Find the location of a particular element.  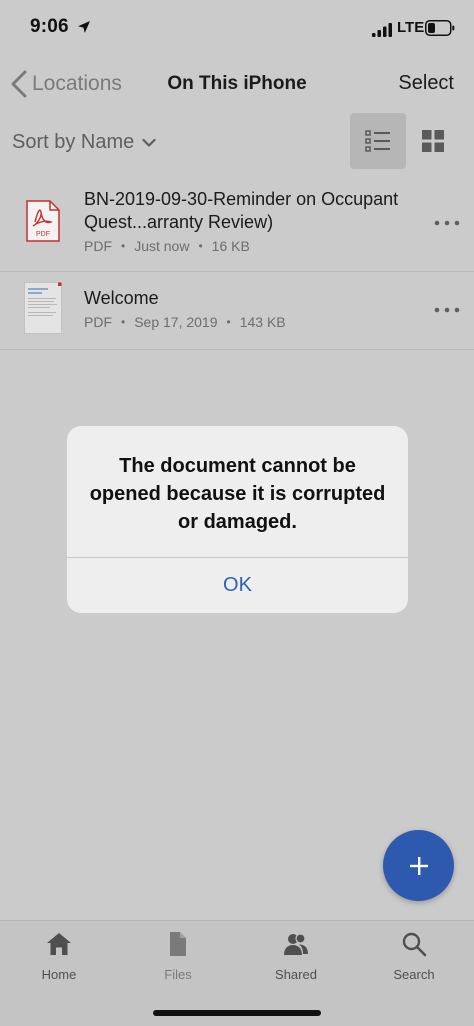

file-date: Sep 17, 2019 is located at coordinates (176, 322).